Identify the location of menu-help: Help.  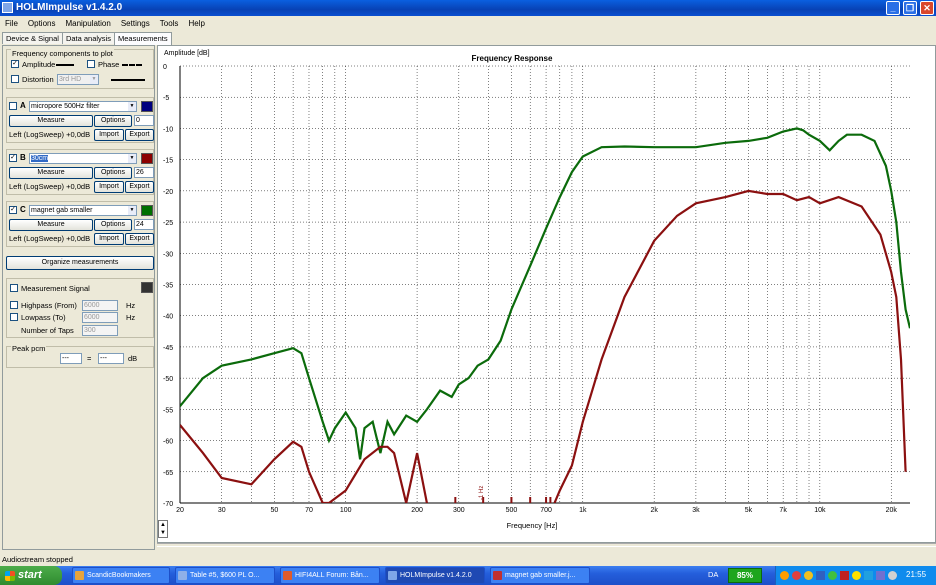
(196, 24).